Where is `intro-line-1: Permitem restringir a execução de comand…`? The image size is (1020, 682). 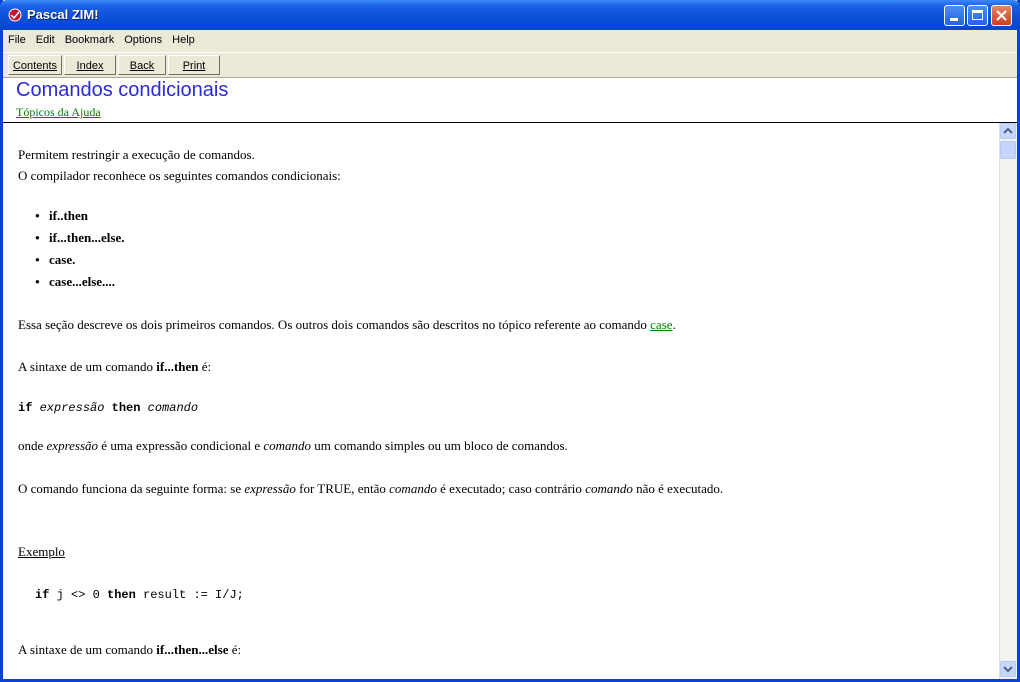 intro-line-1: Permitem restringir a execução de comand… is located at coordinates (136, 154).